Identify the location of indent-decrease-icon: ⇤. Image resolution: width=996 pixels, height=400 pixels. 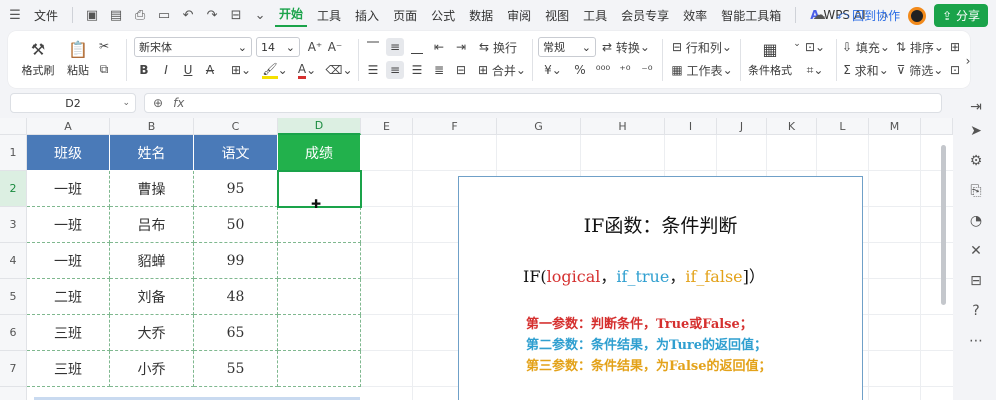
(439, 47).